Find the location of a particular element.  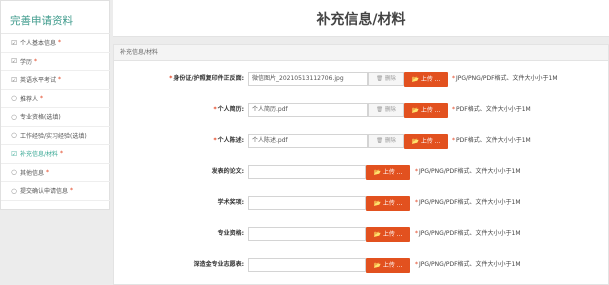

page-title: 补充信息/材料 is located at coordinates (361, 20).